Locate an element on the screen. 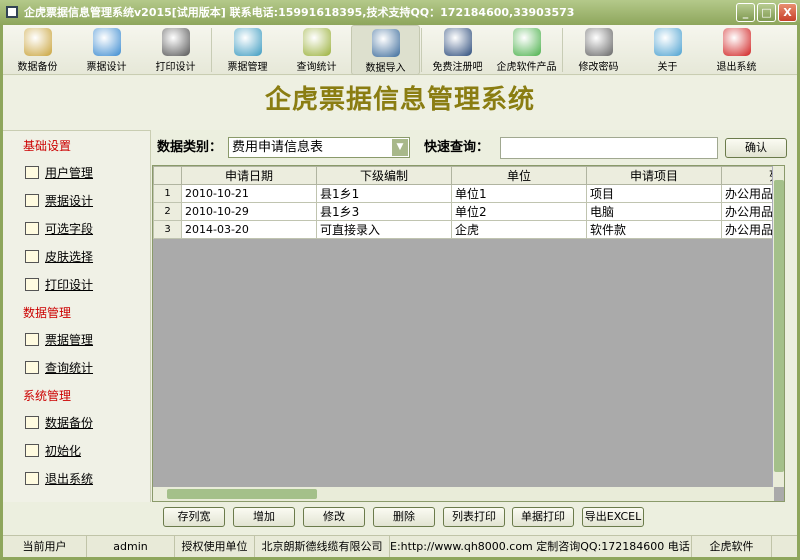 The width and height of the screenshot is (800, 560). vertical-scrollbar is located at coordinates (778, 326).